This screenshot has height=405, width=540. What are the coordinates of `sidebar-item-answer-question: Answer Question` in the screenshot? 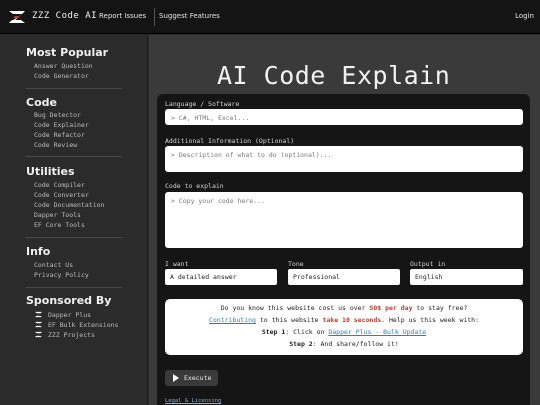 It's located at (63, 66).